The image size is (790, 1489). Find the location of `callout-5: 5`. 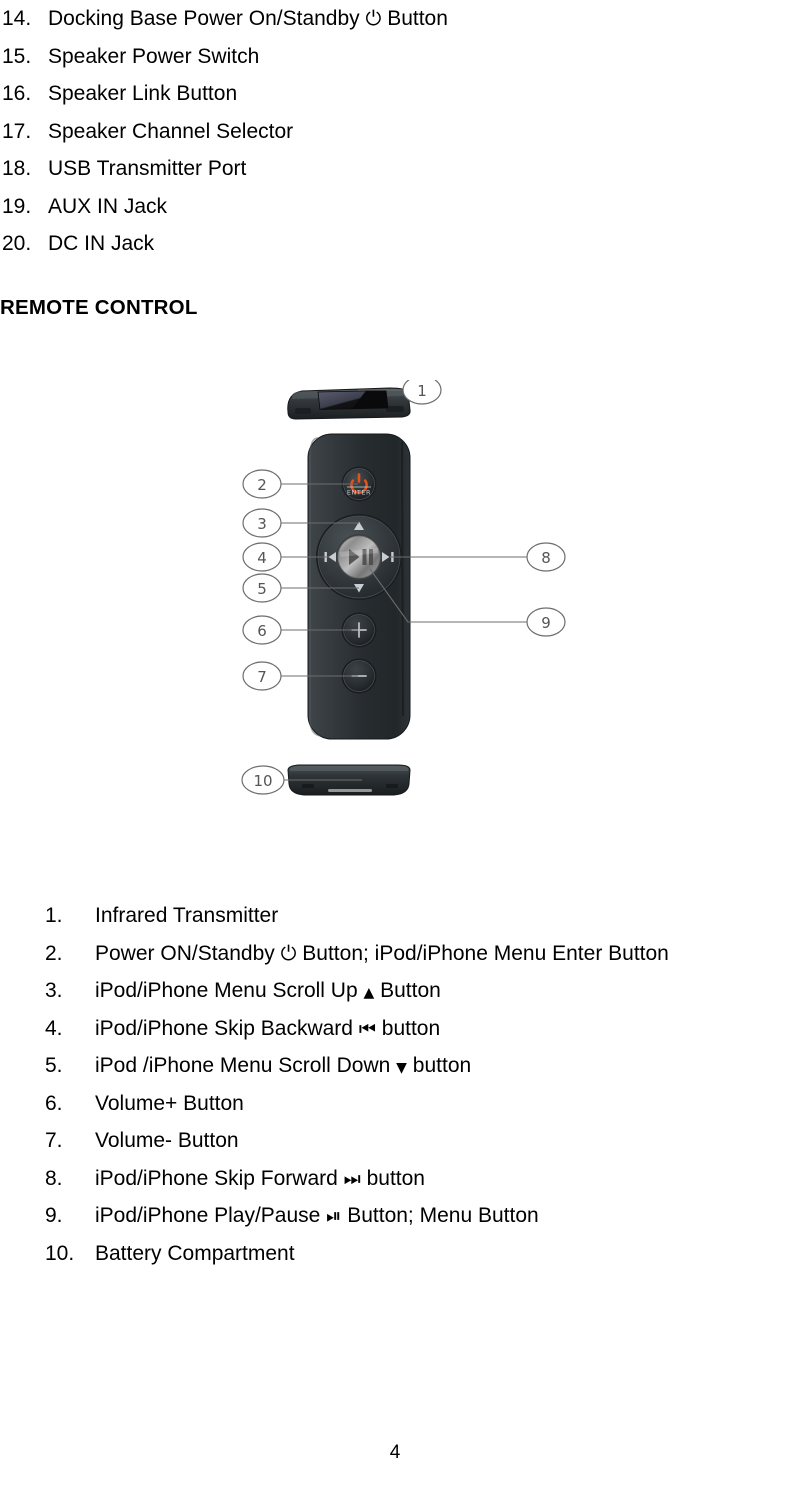

callout-5: 5 is located at coordinates (262, 588).